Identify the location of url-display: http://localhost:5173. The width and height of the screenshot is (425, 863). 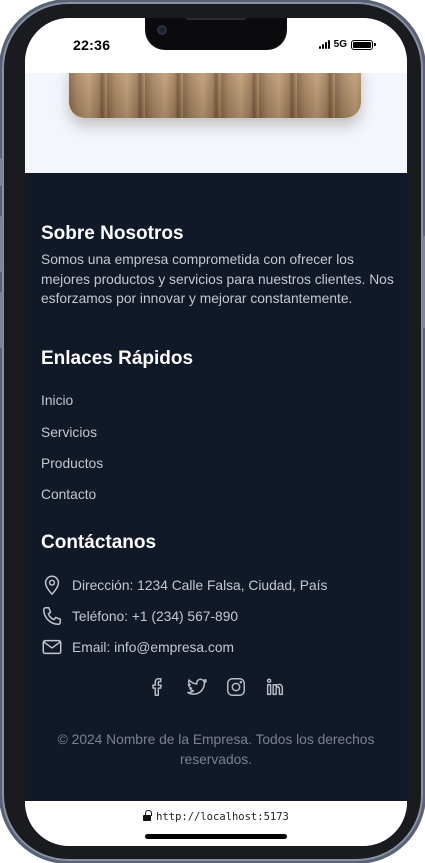
(216, 816).